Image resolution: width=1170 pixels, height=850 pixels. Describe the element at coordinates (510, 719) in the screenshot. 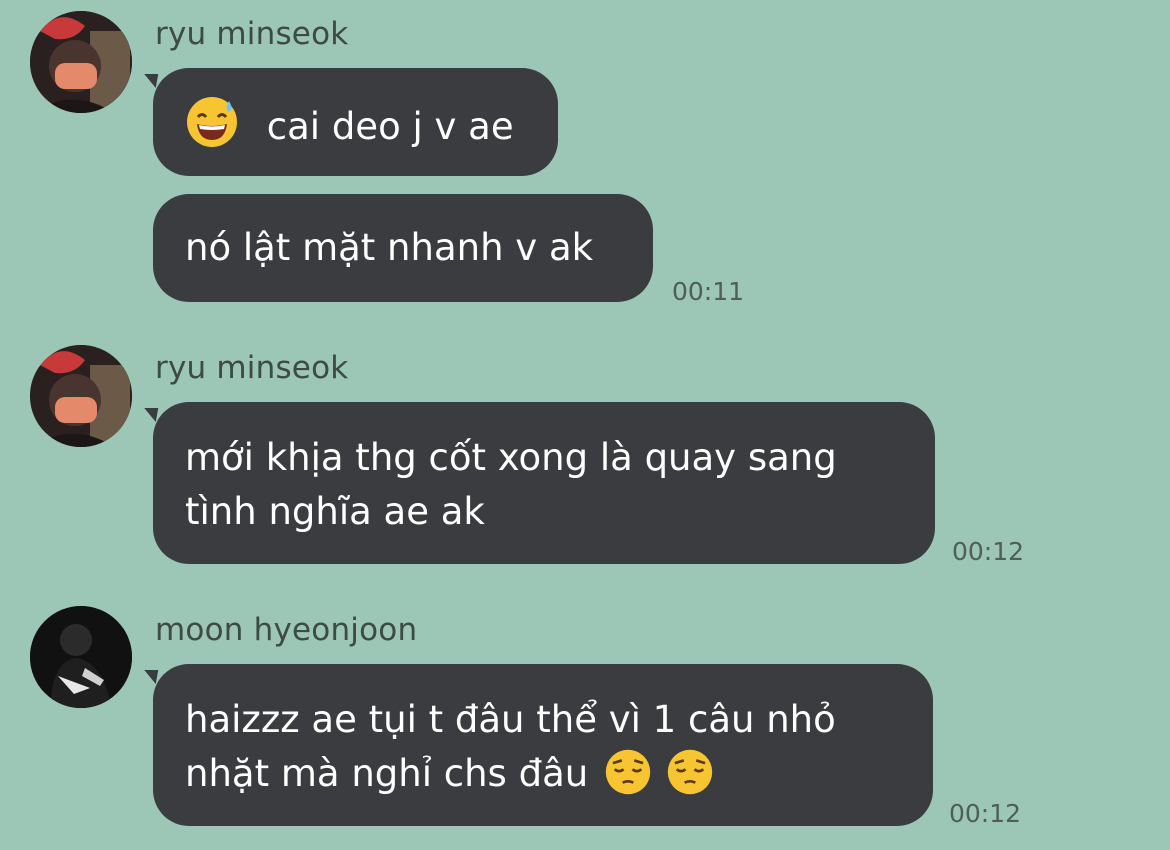

I see `message-text-line: haizzz ae tụi t đâu thể vì 1 câu nhỏ` at that location.